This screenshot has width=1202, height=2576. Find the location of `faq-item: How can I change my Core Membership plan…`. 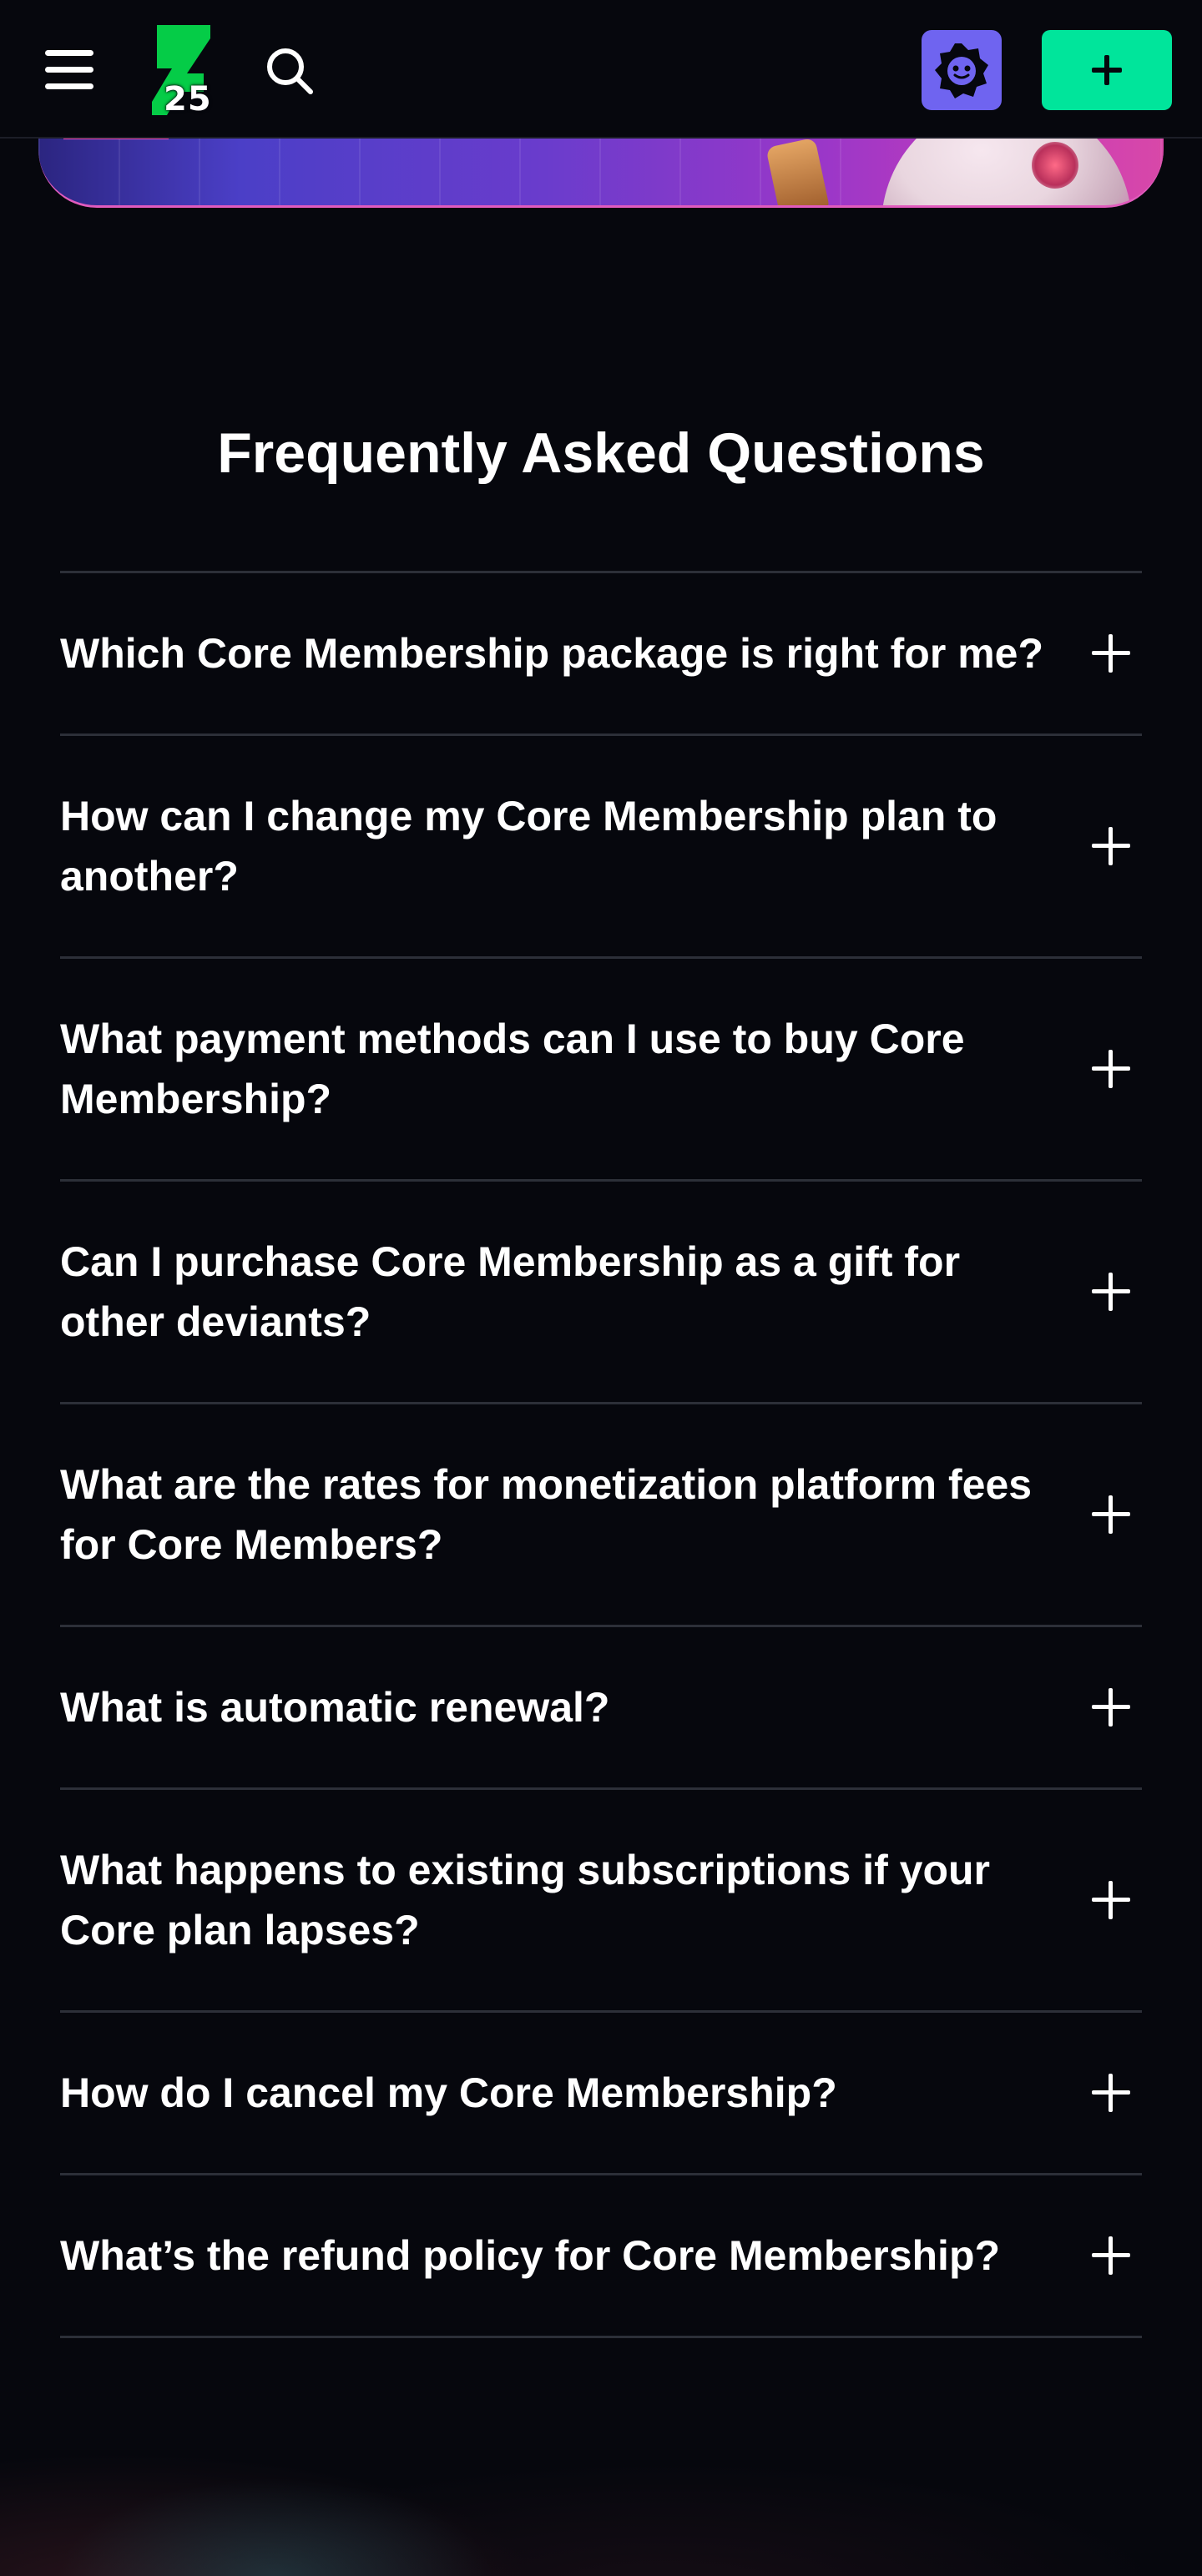

faq-item: How can I change my Core Membership plan… is located at coordinates (601, 847).